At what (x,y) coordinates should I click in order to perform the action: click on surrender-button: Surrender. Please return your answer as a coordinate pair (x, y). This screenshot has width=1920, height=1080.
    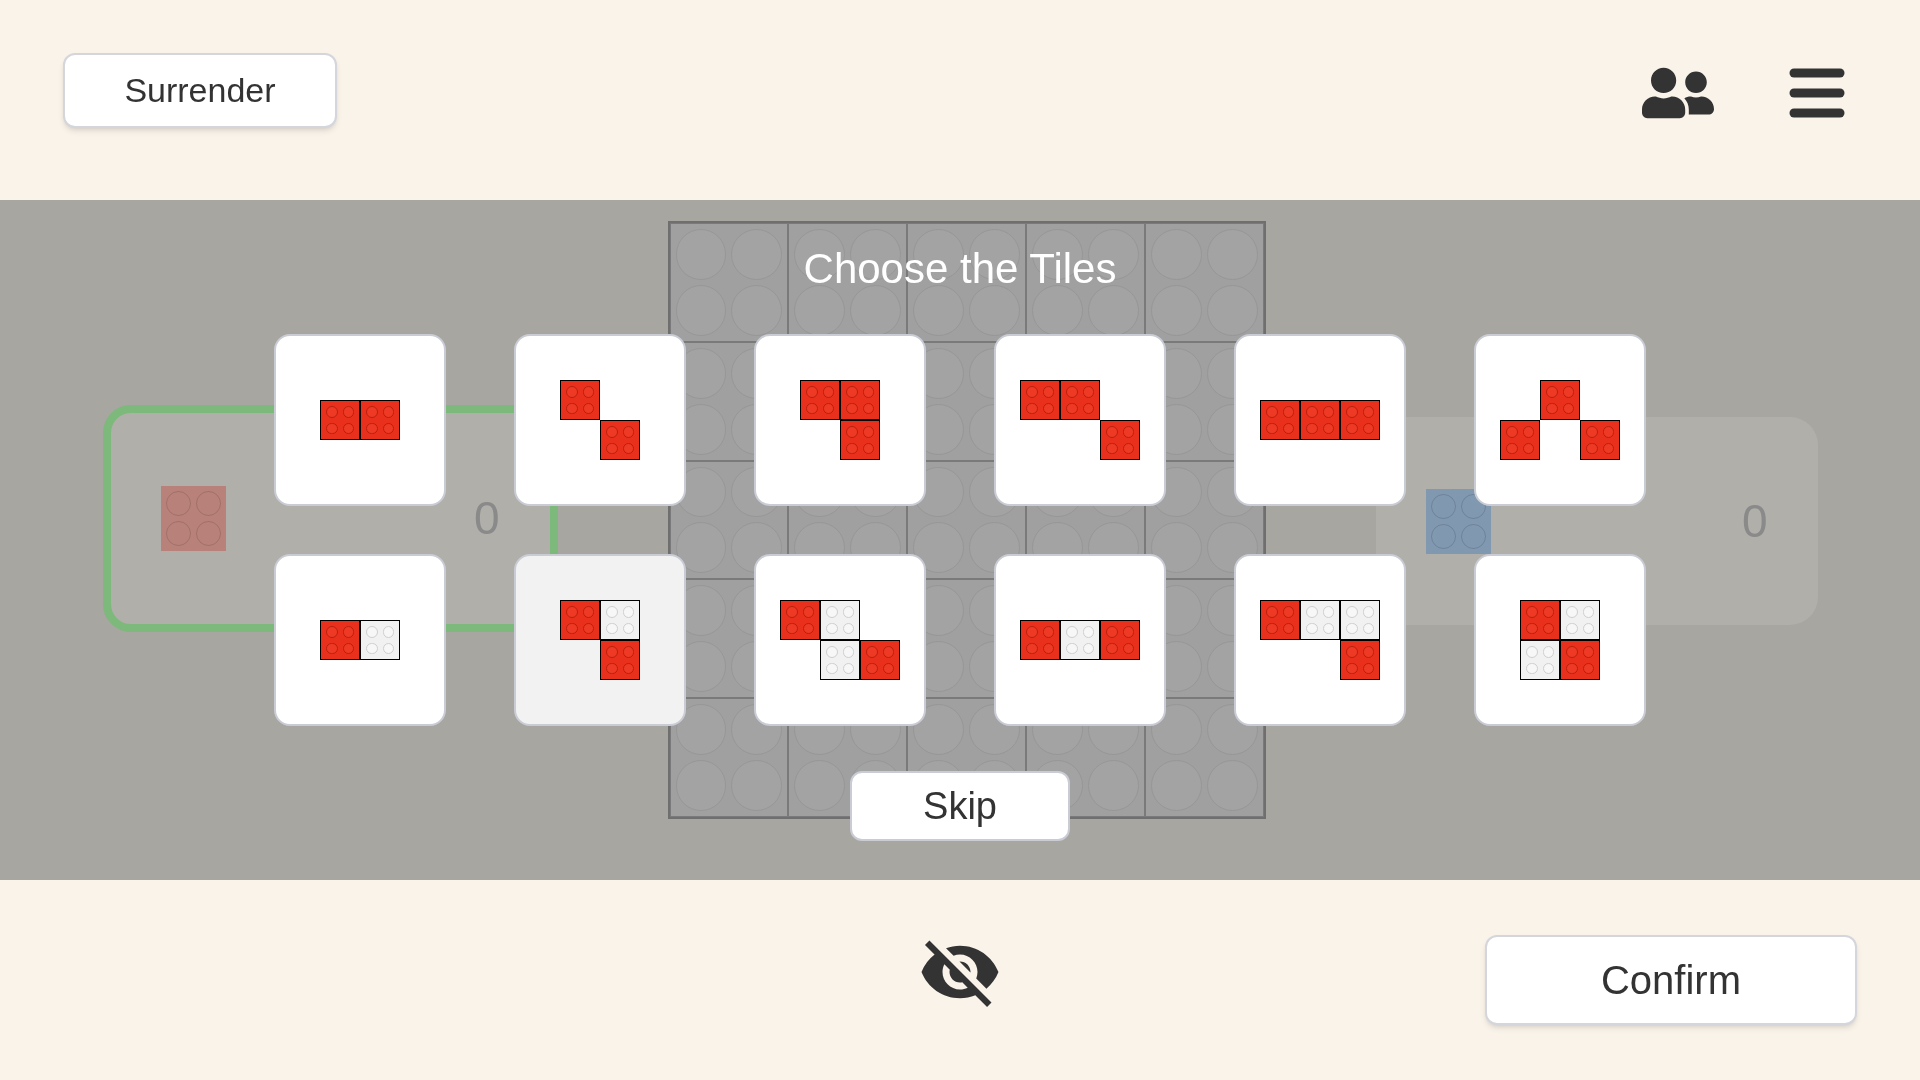
    Looking at the image, I should click on (200, 90).